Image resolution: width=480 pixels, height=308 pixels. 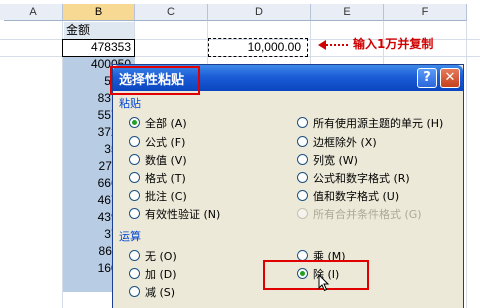 I want to click on annotation-text: 输入1万并复制, so click(x=393, y=44).